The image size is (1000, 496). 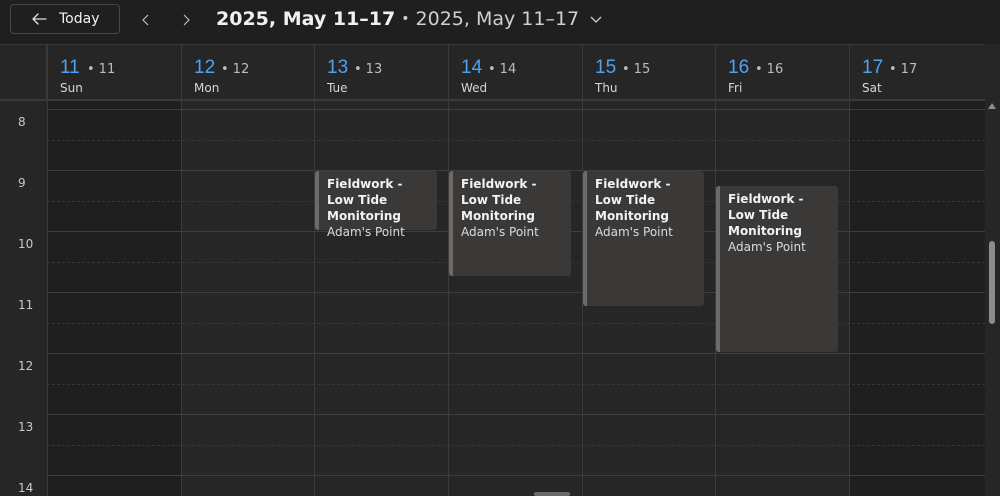 I want to click on day-name: Fri, so click(x=735, y=88).